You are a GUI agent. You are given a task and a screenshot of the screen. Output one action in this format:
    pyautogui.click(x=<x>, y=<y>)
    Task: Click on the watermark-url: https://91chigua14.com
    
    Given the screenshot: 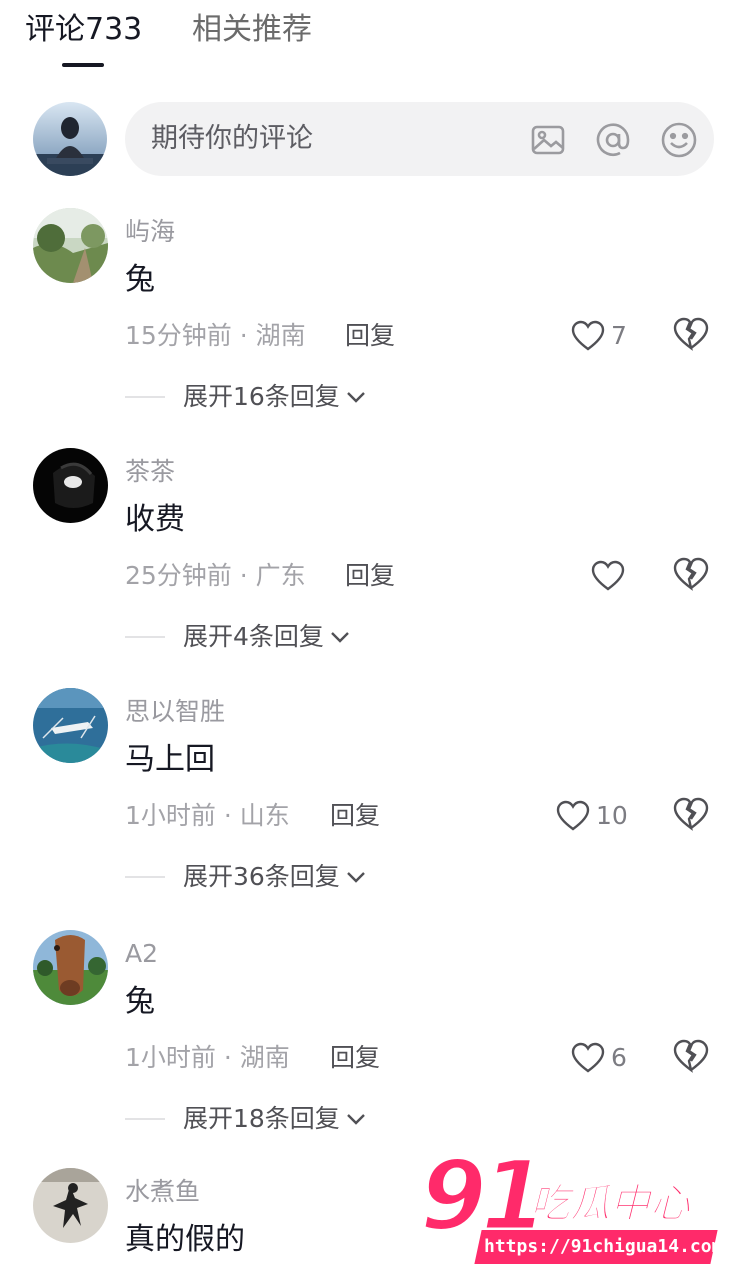 What is the action you would take?
    pyautogui.click(x=603, y=1246)
    